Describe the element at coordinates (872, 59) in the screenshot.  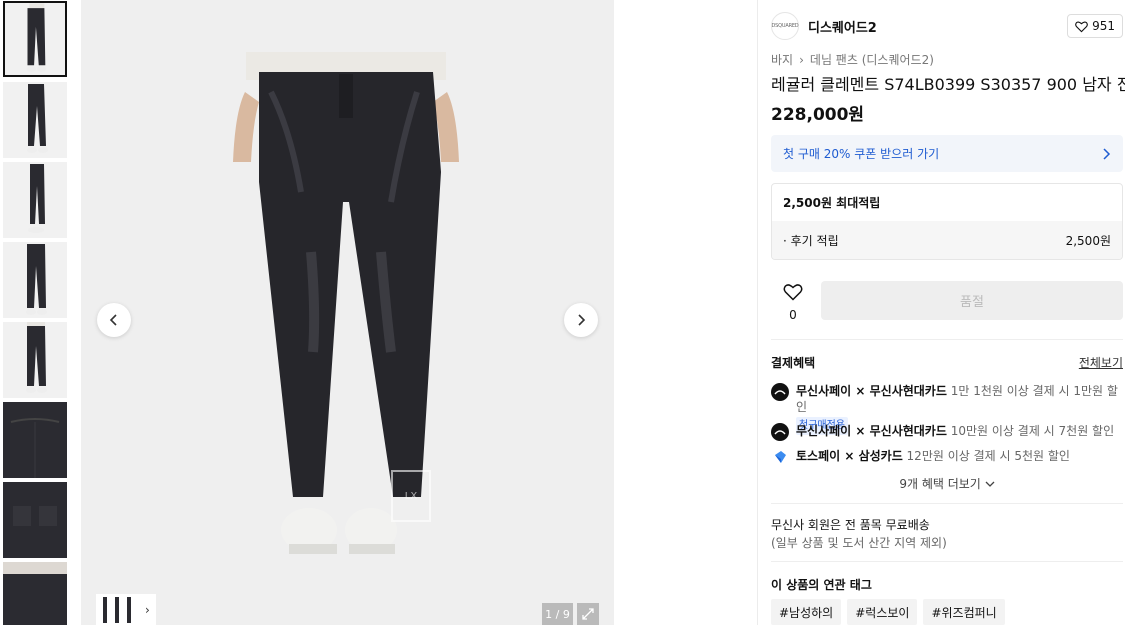
I see `breadcrumb-item-subcategory: 데님 팬츠 (디스퀘어드2)` at that location.